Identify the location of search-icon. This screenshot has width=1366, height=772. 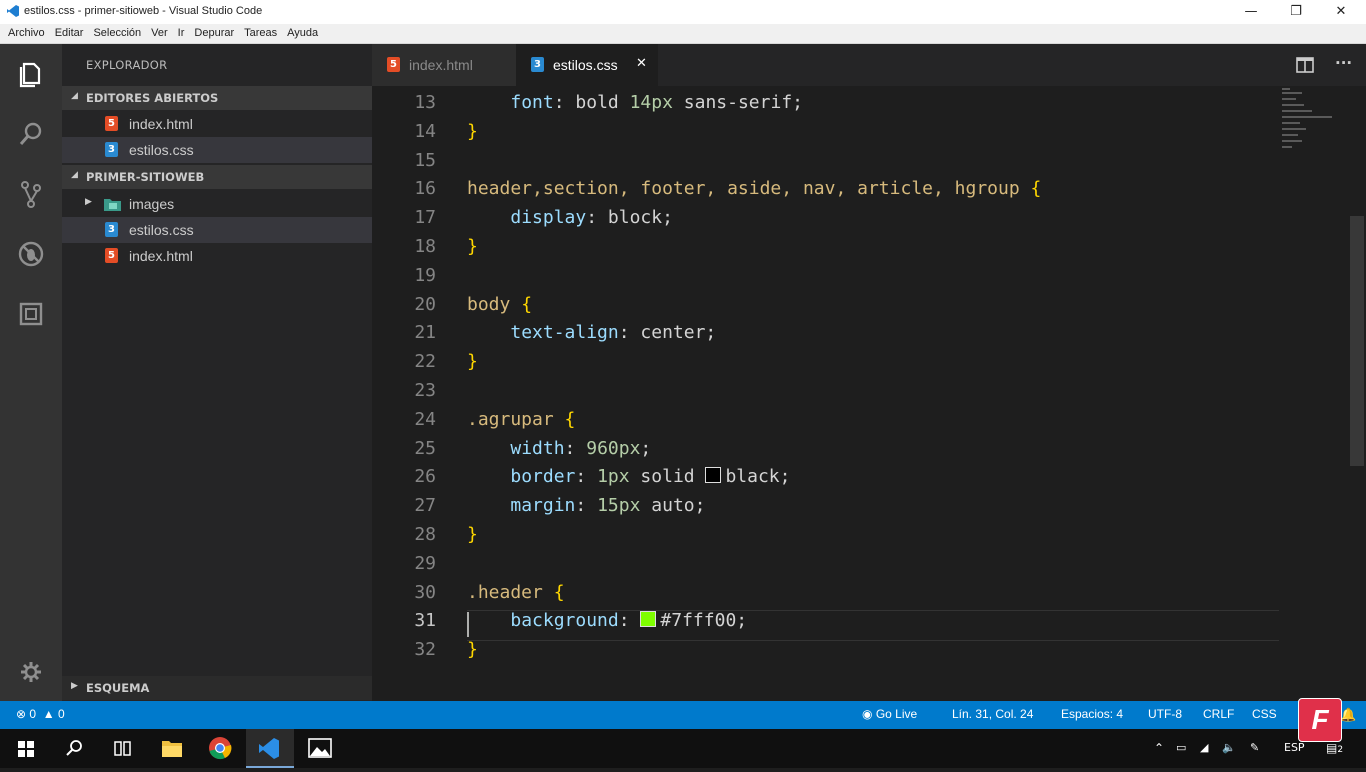
(31, 134).